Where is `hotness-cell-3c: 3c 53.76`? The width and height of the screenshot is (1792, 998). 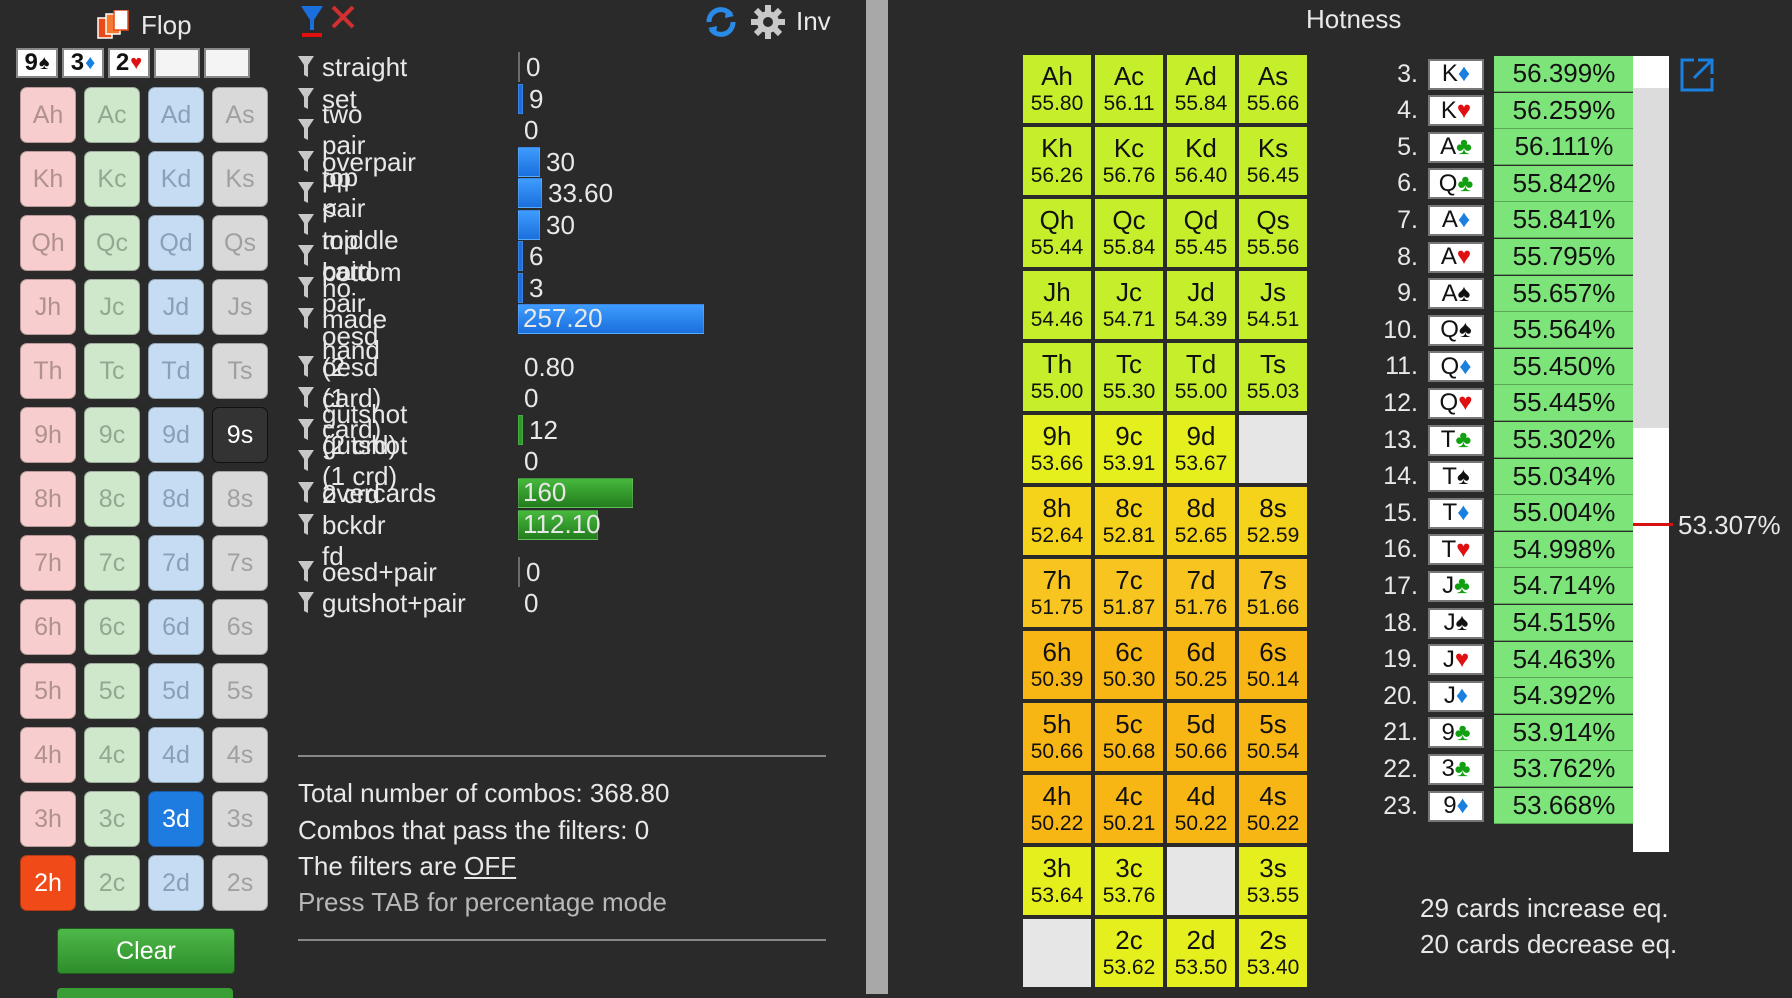 hotness-cell-3c: 3c 53.76 is located at coordinates (1129, 881).